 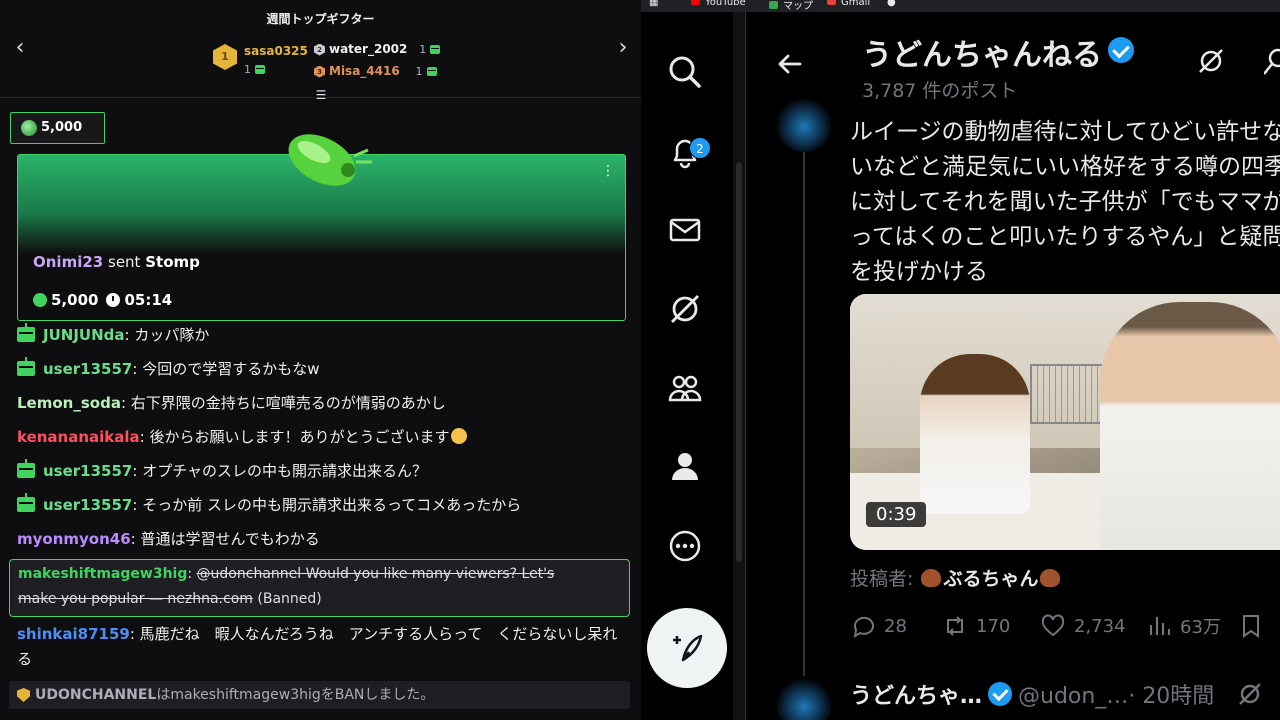 What do you see at coordinates (1083, 626) in the screenshot?
I see `like-button: 2,734` at bounding box center [1083, 626].